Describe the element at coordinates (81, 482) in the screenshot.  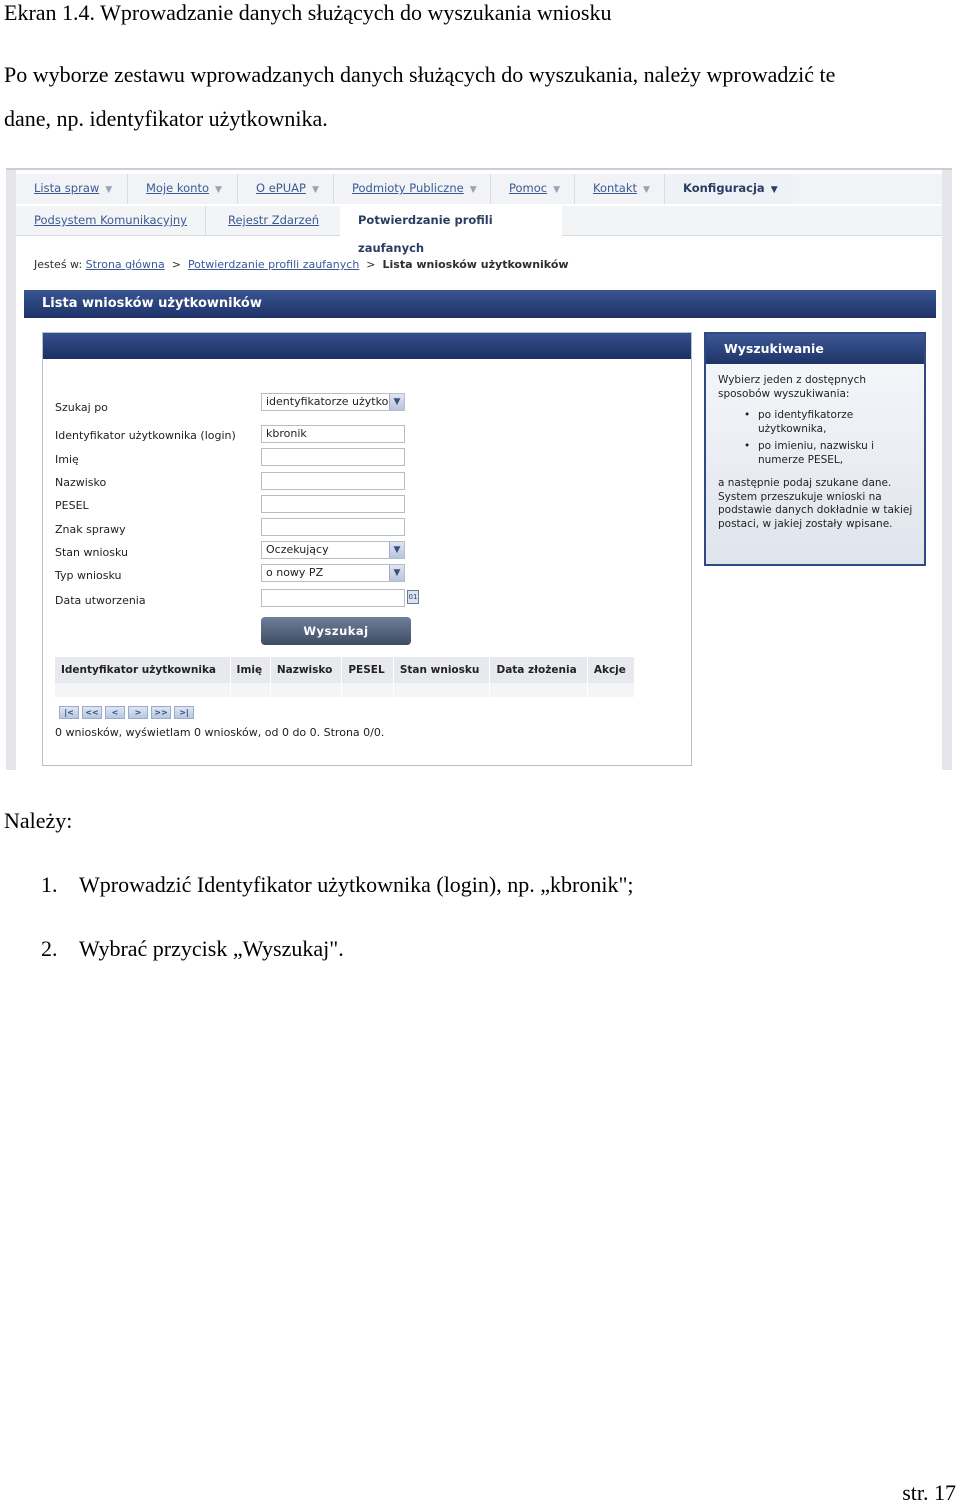
I see `last-name-label: Nazwisko` at that location.